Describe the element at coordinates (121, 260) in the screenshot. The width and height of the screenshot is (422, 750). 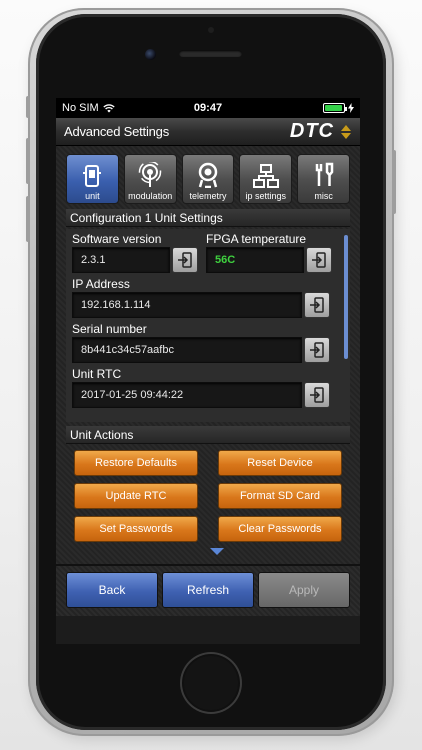
I see `software-version-field: 2.3.1` at that location.